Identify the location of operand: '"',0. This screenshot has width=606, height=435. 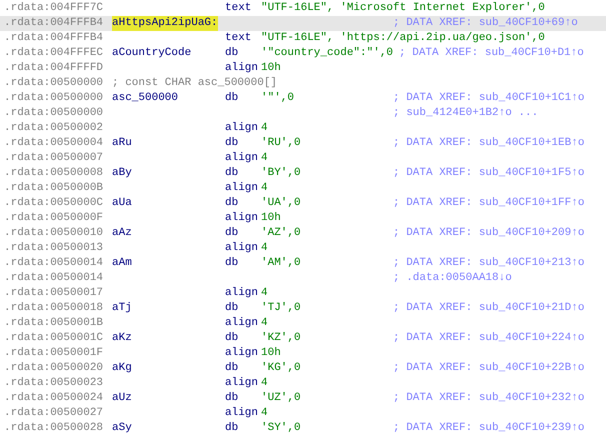
(277, 98).